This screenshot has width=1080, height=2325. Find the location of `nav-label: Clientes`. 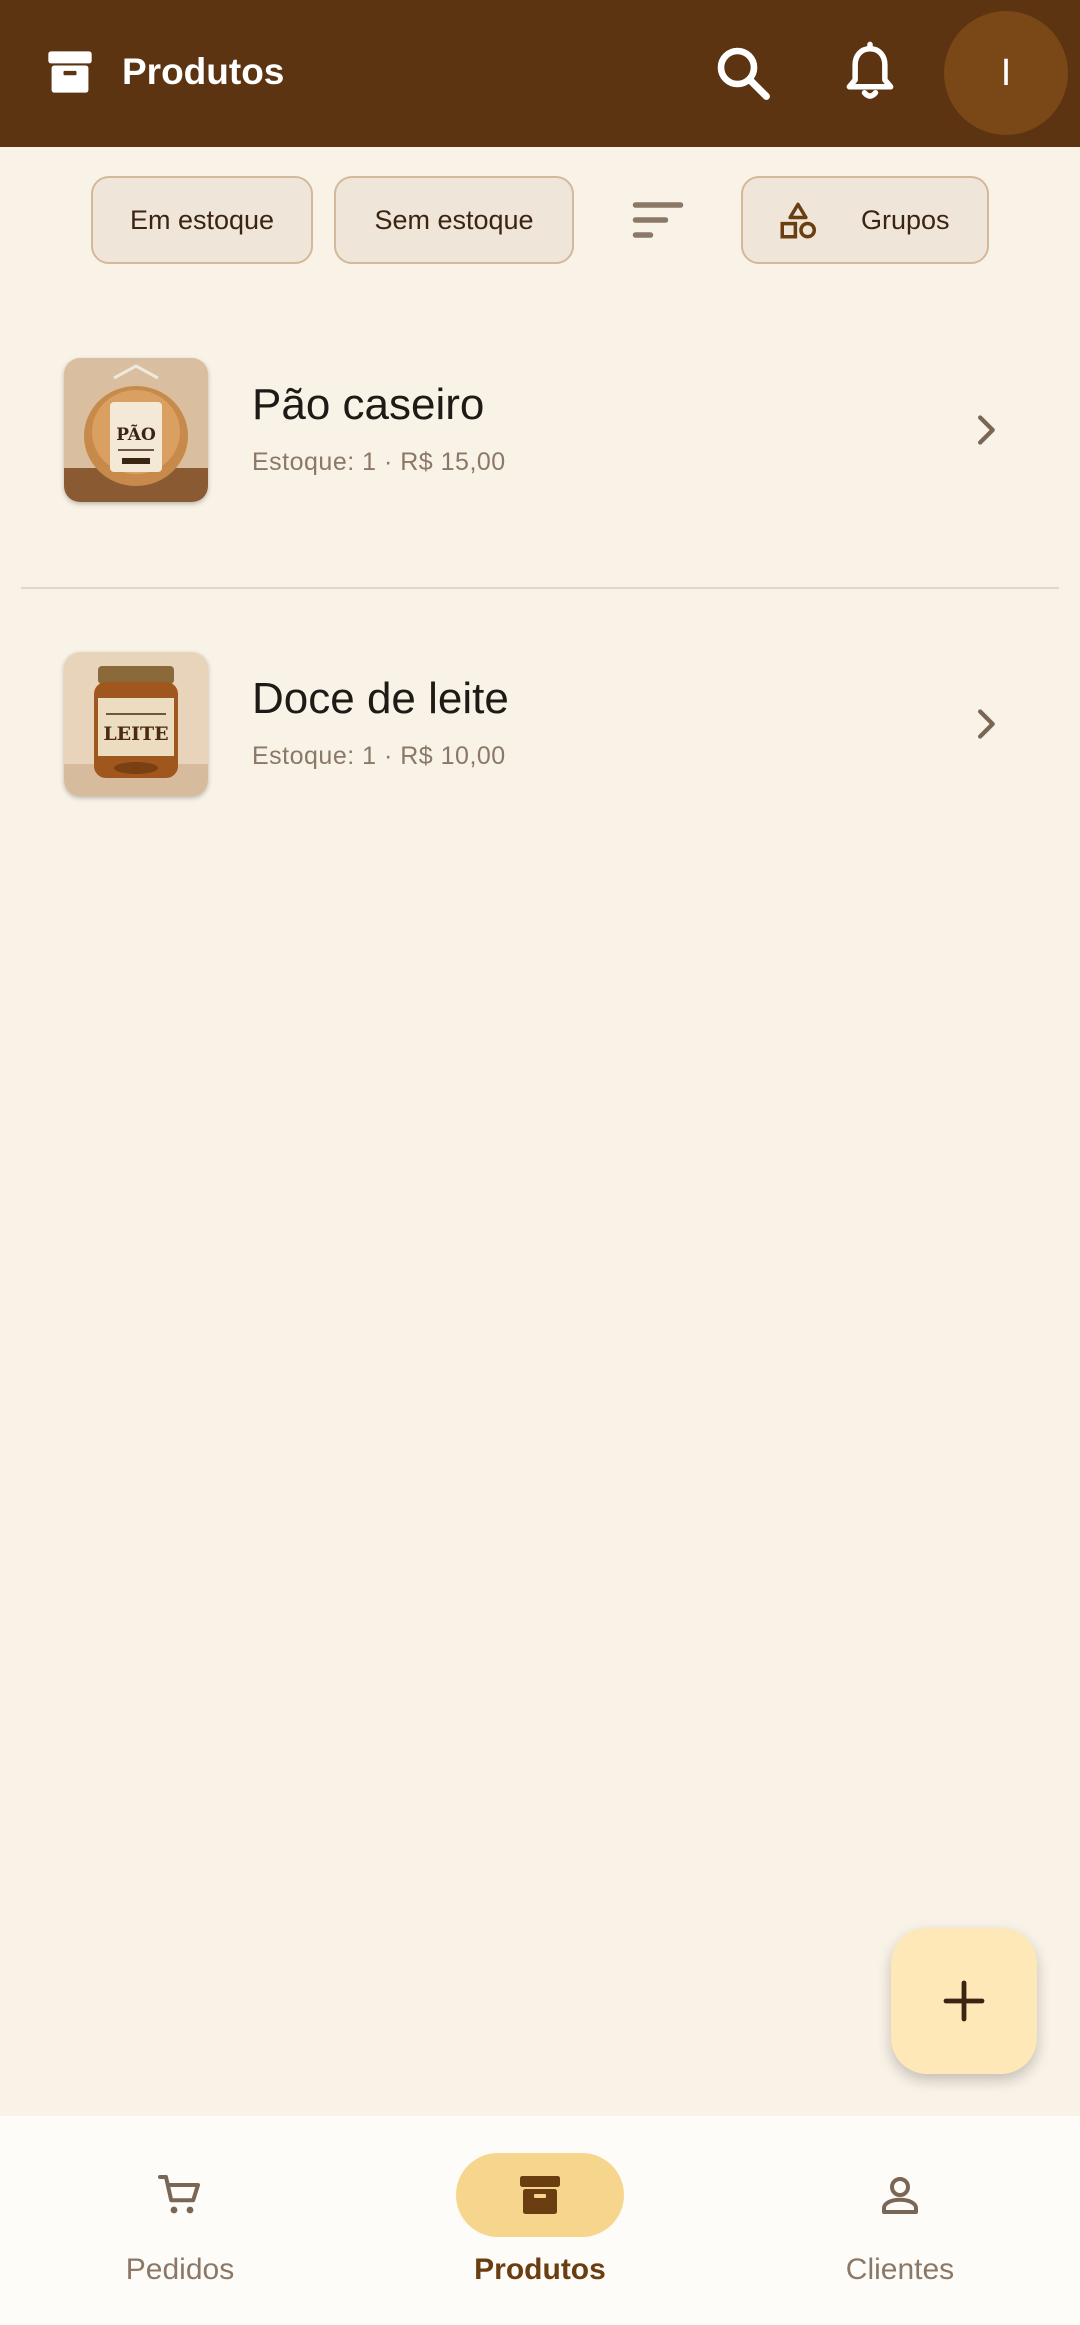

nav-label: Clientes is located at coordinates (900, 2269).